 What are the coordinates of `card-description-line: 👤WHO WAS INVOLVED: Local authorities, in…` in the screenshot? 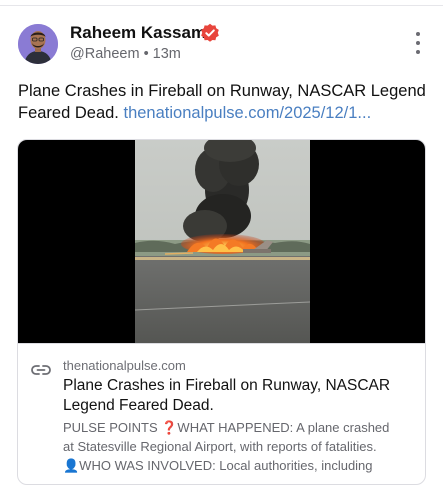 It's located at (218, 465).